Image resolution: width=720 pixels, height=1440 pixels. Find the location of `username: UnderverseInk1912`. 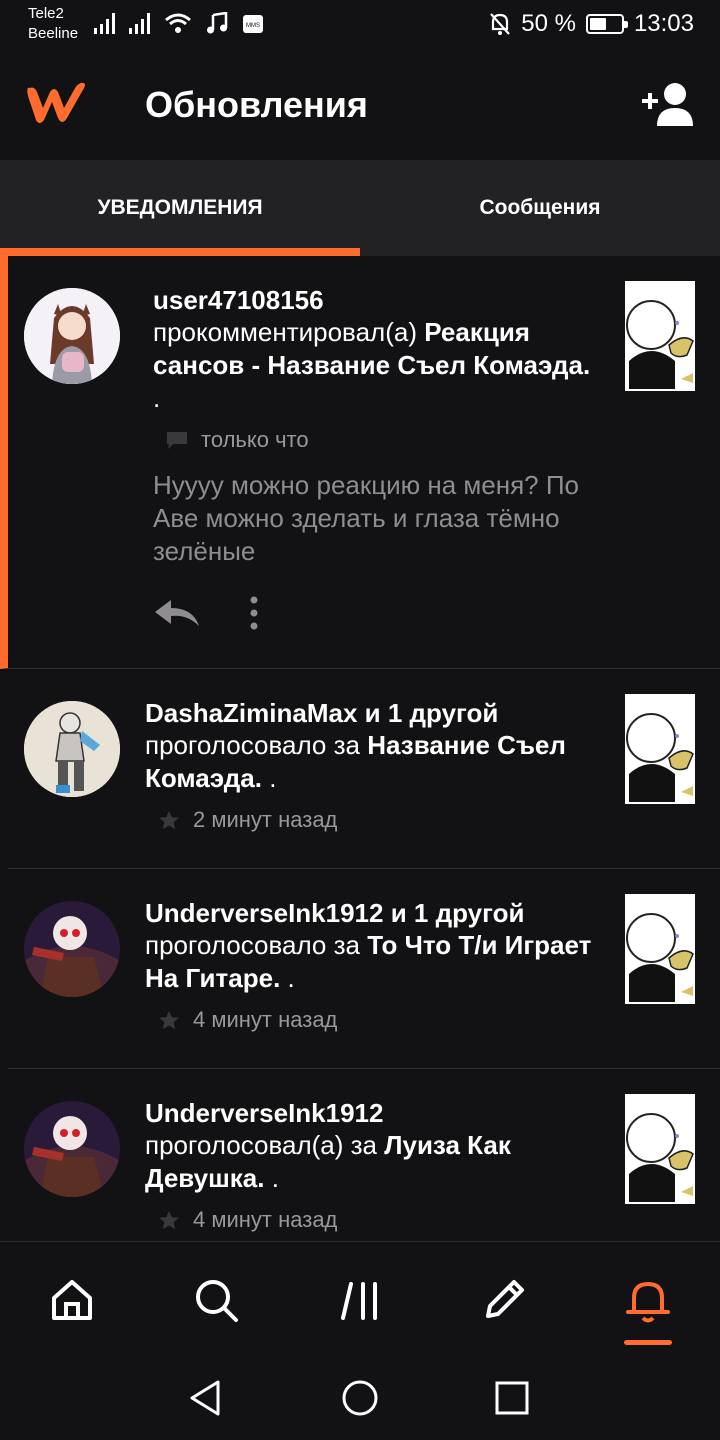

username: UnderverseInk1912 is located at coordinates (370, 1113).